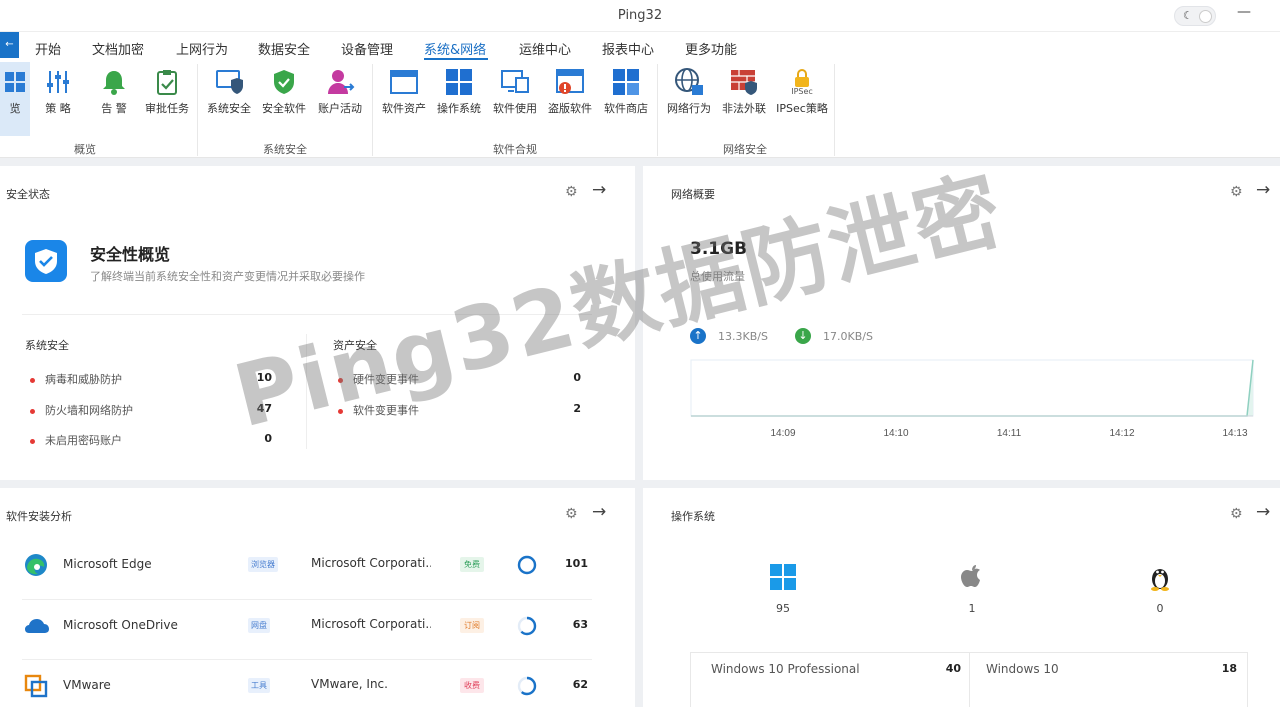  Describe the element at coordinates (455, 48) in the screenshot. I see `menu-system-network: 系统&网络` at that location.